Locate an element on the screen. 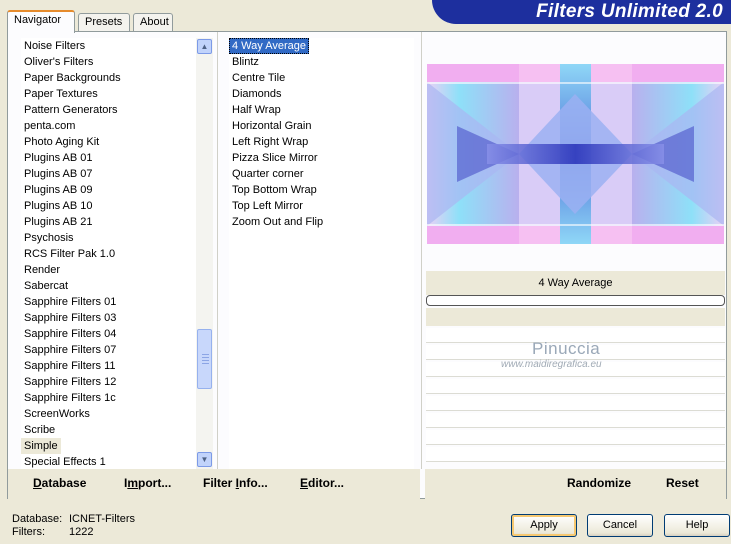  selected-filter-name: 4 Way Average is located at coordinates (575, 283).